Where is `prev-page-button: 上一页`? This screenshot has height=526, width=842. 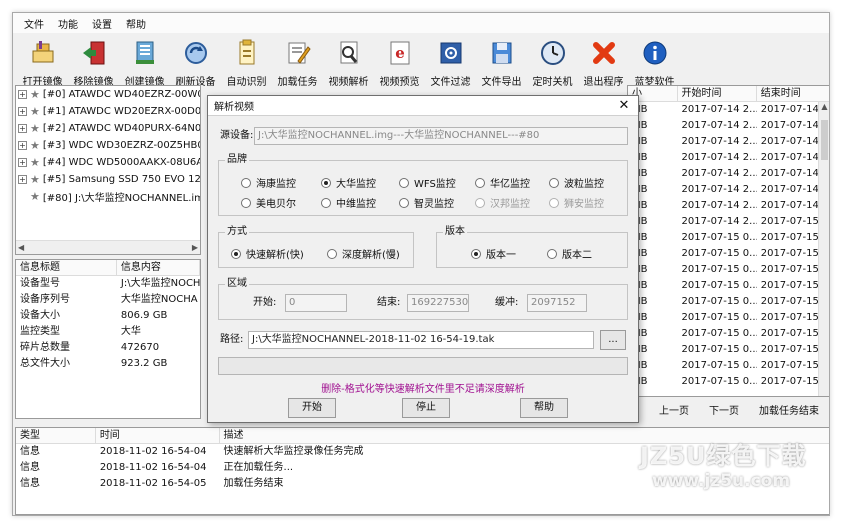
prev-page-button: 上一页 is located at coordinates (674, 412).